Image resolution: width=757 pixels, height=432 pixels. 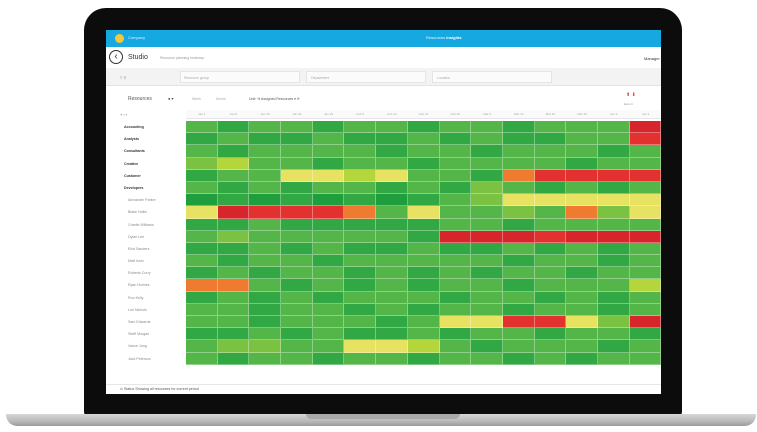 What do you see at coordinates (146, 273) in the screenshot?
I see `resource-row-label: Roberto Curry` at bounding box center [146, 273].